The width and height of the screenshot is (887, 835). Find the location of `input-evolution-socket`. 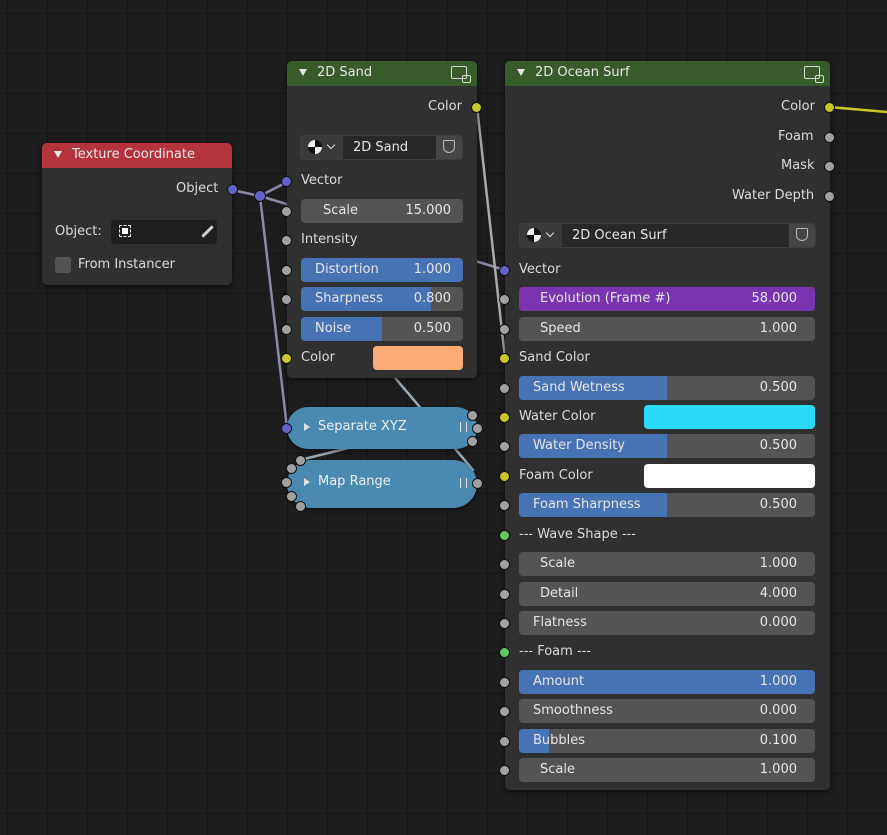

input-evolution-socket is located at coordinates (504, 299).